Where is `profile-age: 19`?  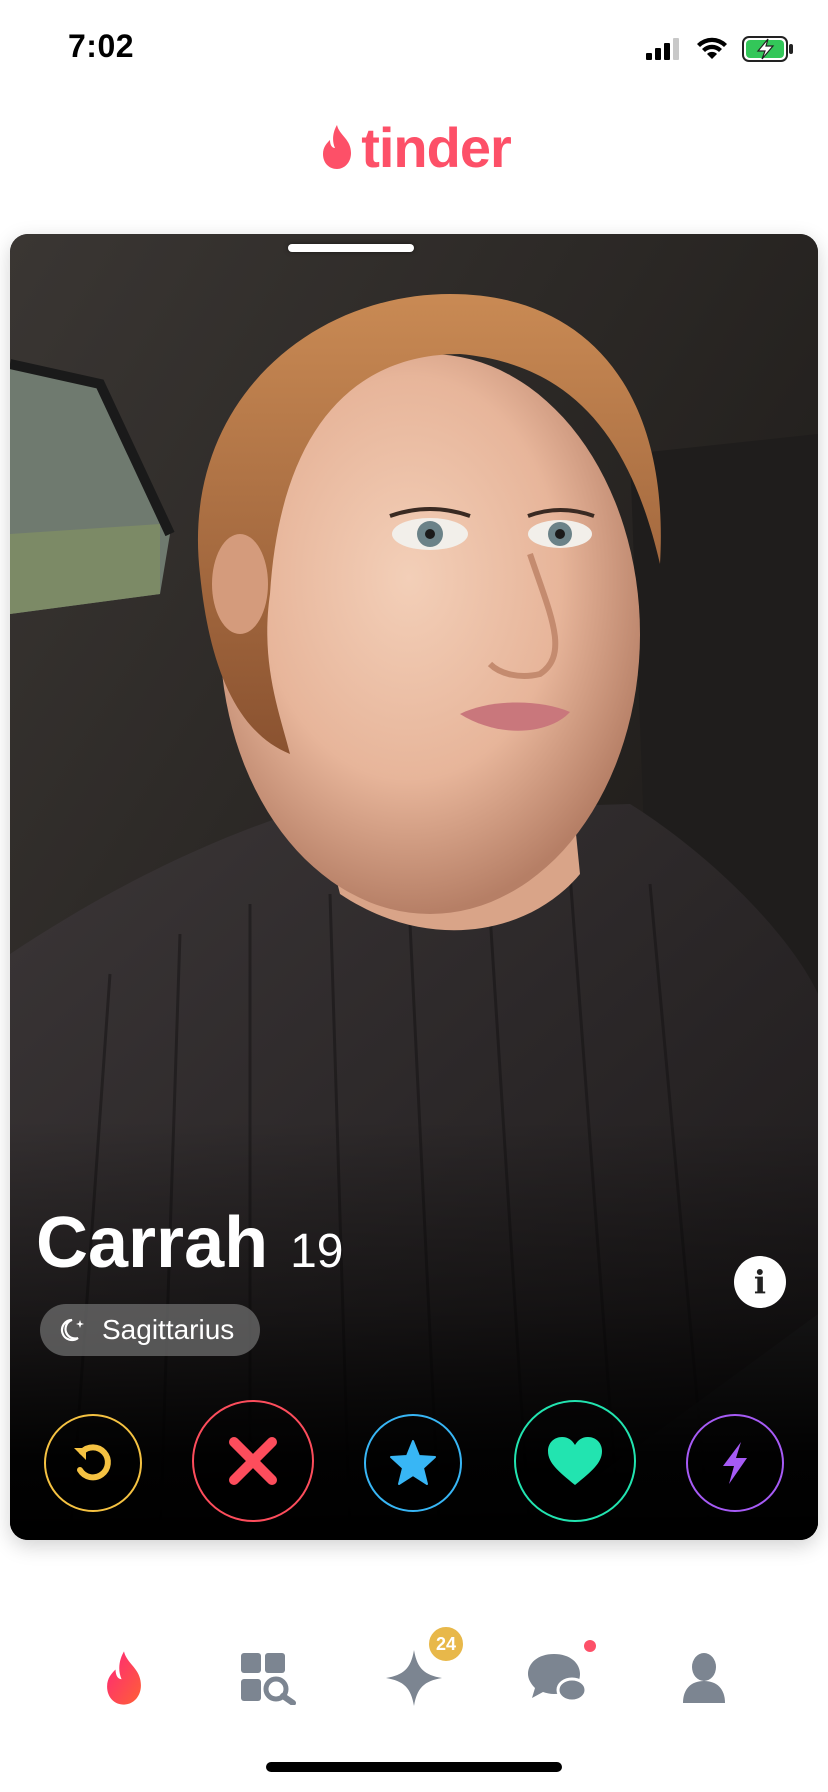
profile-age: 19 is located at coordinates (317, 1251).